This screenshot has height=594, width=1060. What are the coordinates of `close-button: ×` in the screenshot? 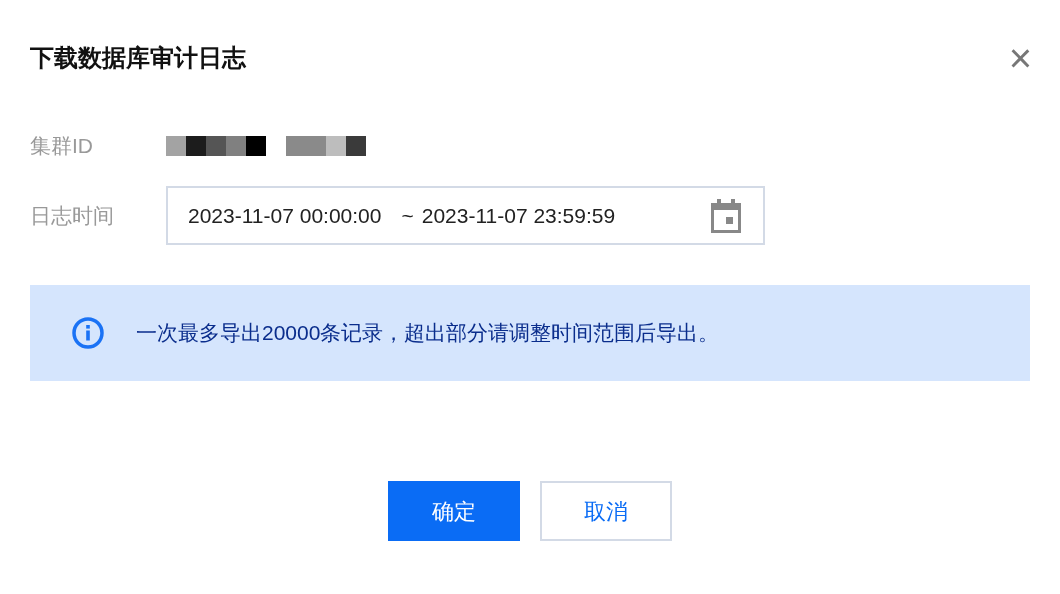 It's located at (1020, 58).